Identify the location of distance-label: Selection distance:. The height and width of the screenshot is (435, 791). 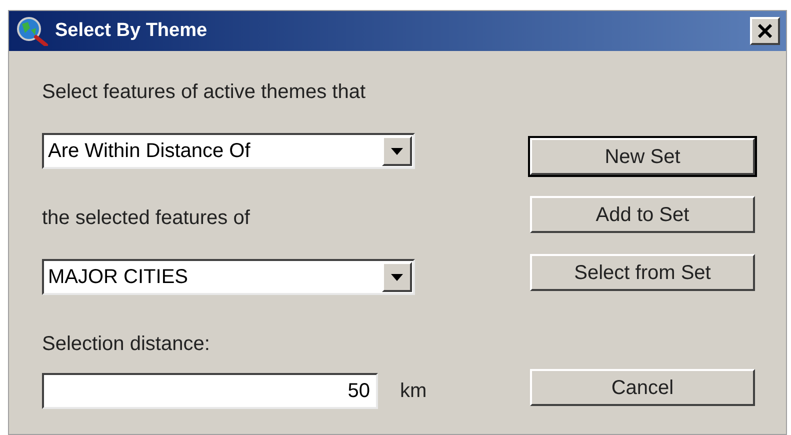
(126, 344).